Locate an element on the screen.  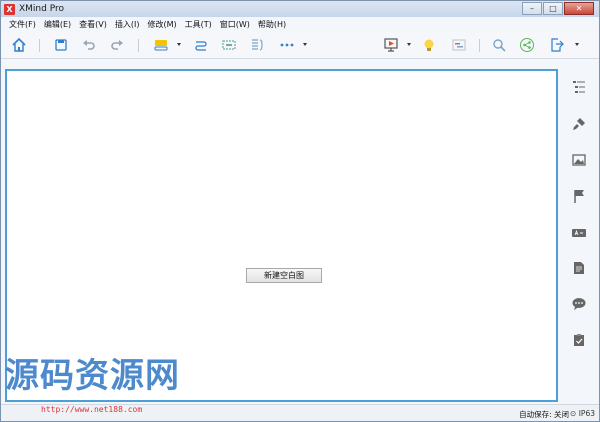
label-icon is located at coordinates (579, 233).